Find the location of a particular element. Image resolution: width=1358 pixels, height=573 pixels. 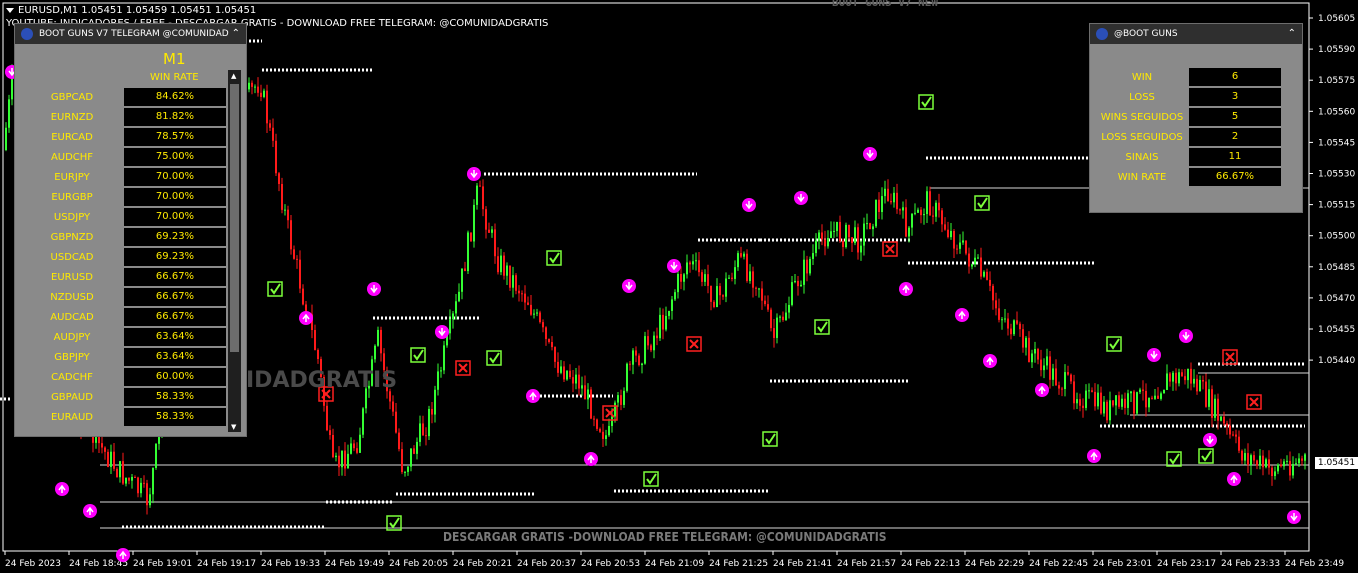

chevron-down-icon is located at coordinates (10, 10).